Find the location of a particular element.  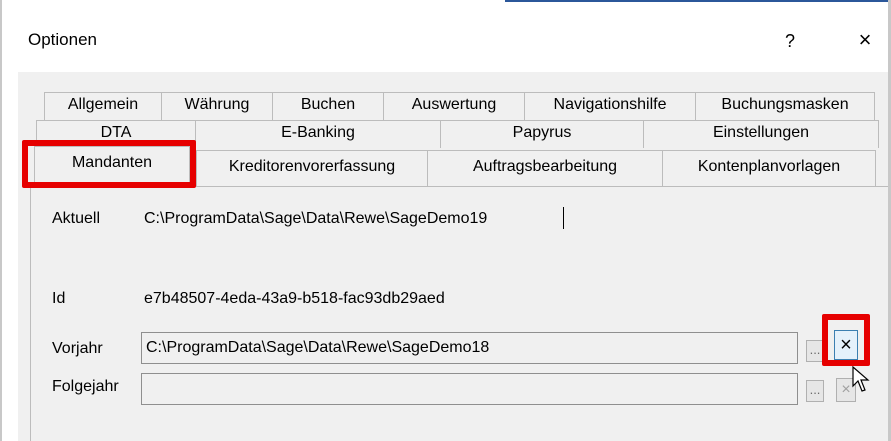

window-left-border is located at coordinates (1, 220).